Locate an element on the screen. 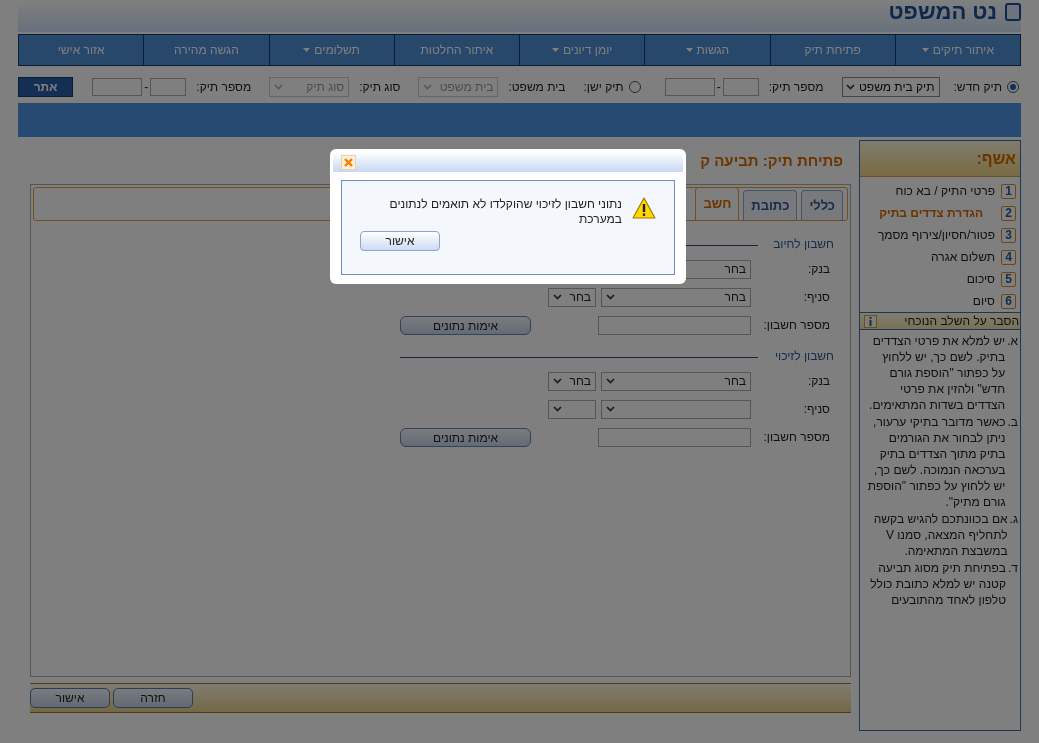 The height and width of the screenshot is (743, 1039). info-icon is located at coordinates (870, 321).